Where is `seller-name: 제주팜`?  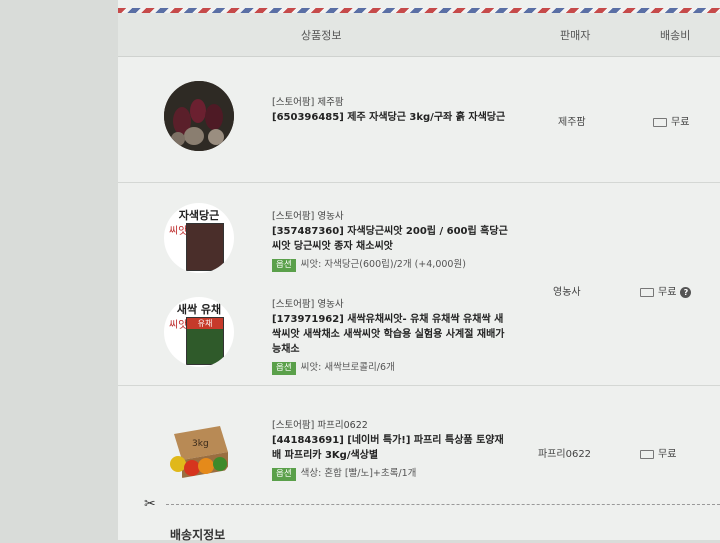
seller-name: 제주팜 is located at coordinates (572, 122).